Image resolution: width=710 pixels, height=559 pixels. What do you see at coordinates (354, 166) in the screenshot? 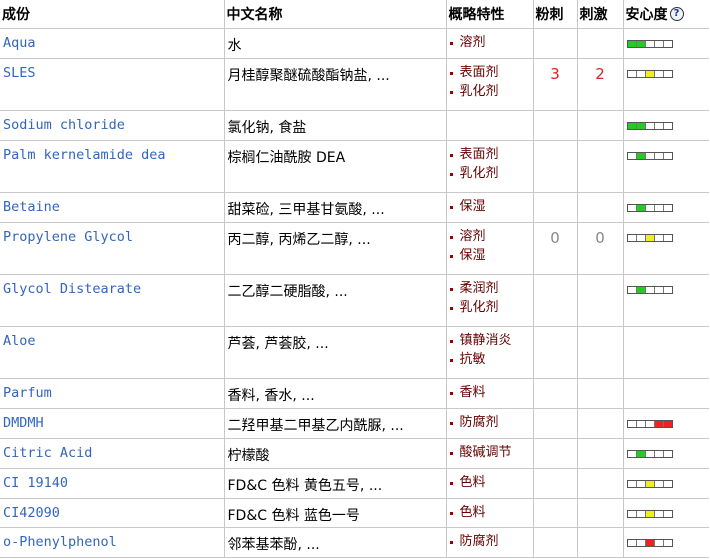
I see `table-row: Palm kernelamide dea 棕榈仁油酰胺 DEA 表面剂 乳化剂` at bounding box center [354, 166].